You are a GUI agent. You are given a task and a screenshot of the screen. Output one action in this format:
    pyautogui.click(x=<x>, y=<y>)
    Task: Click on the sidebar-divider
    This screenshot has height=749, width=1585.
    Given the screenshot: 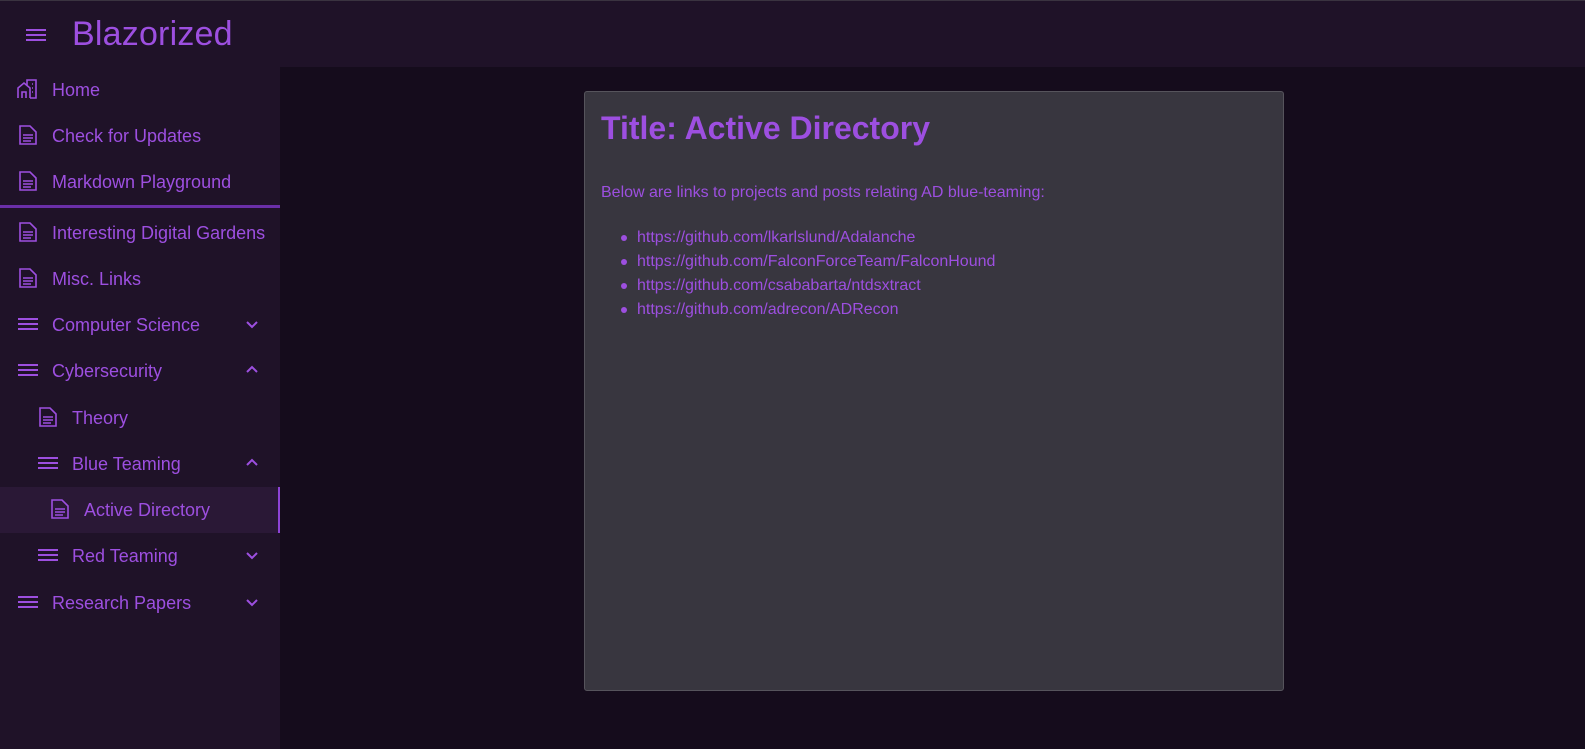 What is the action you would take?
    pyautogui.click(x=140, y=206)
    